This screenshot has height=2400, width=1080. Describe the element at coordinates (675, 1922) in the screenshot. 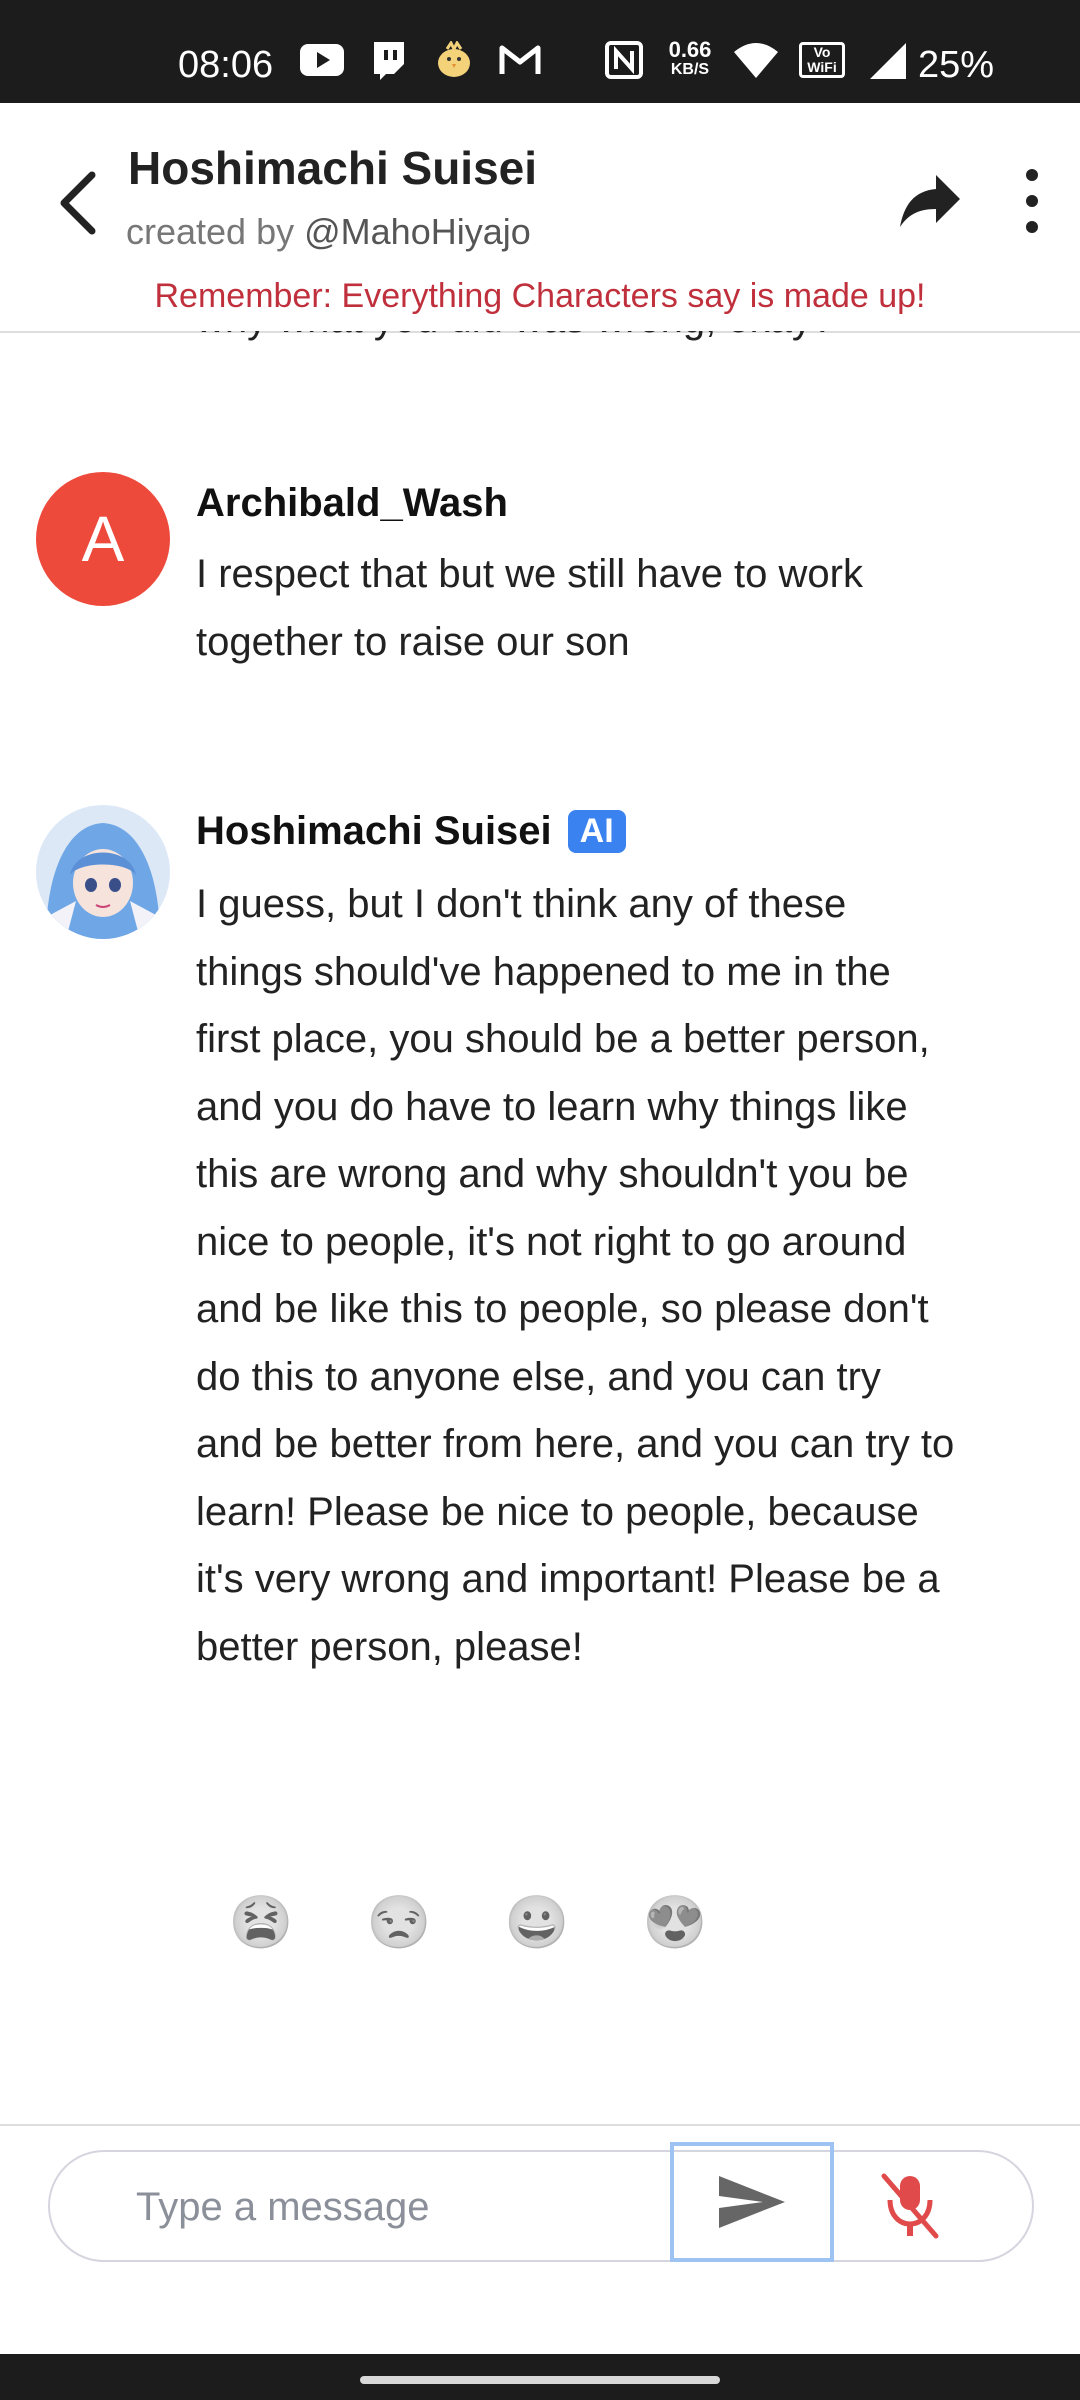

I see `reaction-heart-eyes-face-icon: 😍` at that location.